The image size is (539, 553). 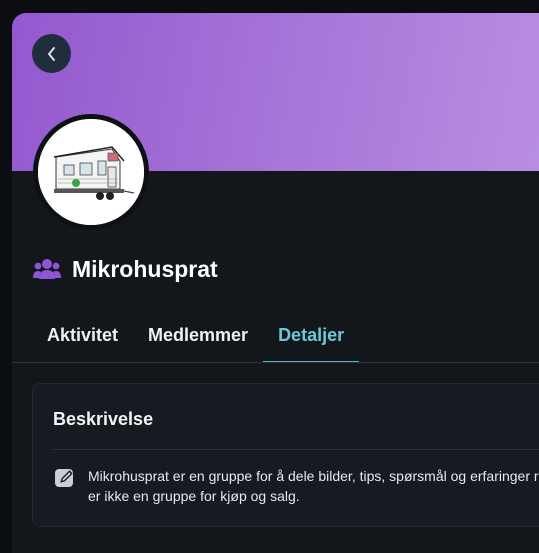 I want to click on tab-activity: Aktivitet, so click(x=82, y=339).